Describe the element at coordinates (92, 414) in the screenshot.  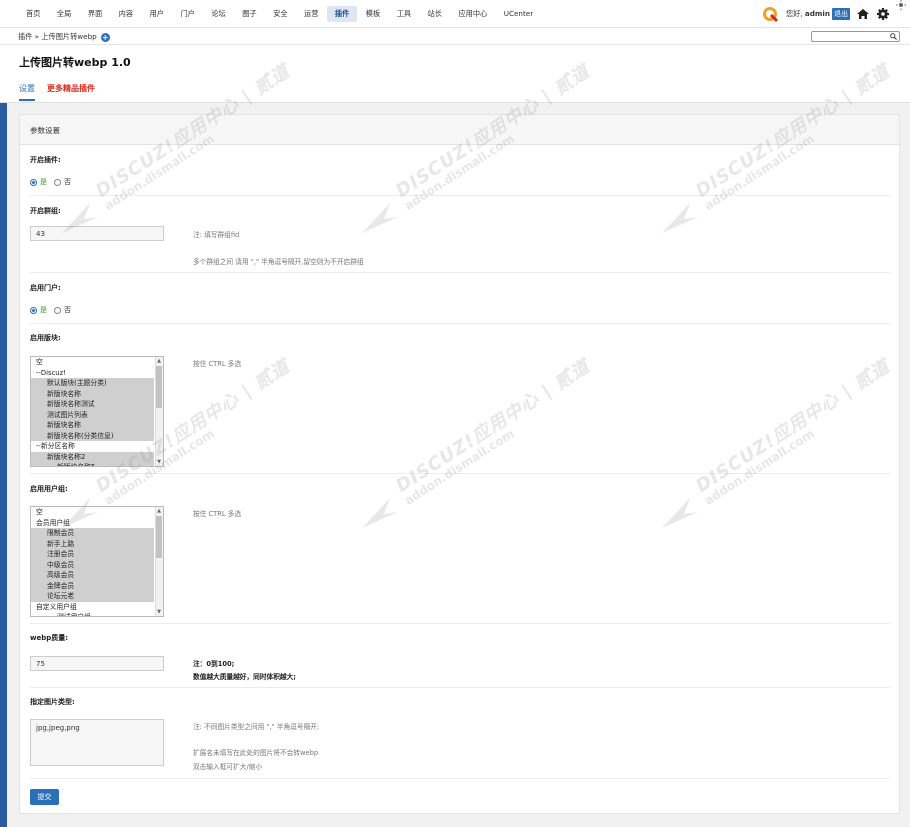
I see `list-option: 测试图片列表` at that location.